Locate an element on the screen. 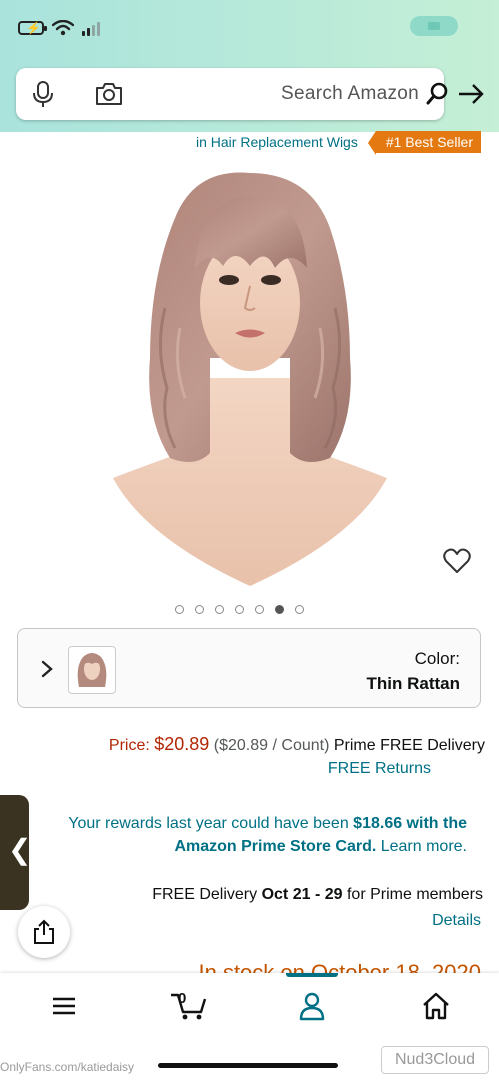 This screenshot has height=1080, width=499. app-header: ⚡ Search Amazon is located at coordinates (249, 66).